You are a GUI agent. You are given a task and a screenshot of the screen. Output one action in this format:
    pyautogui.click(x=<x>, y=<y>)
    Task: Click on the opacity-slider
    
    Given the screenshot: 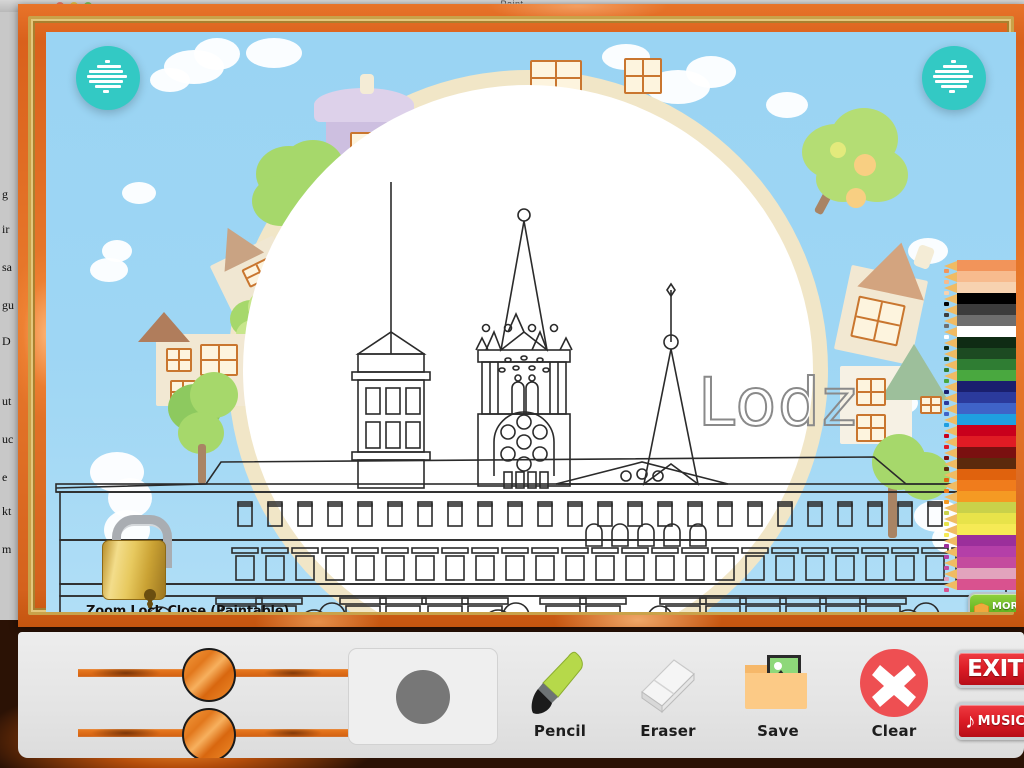 What is the action you would take?
    pyautogui.click(x=218, y=733)
    